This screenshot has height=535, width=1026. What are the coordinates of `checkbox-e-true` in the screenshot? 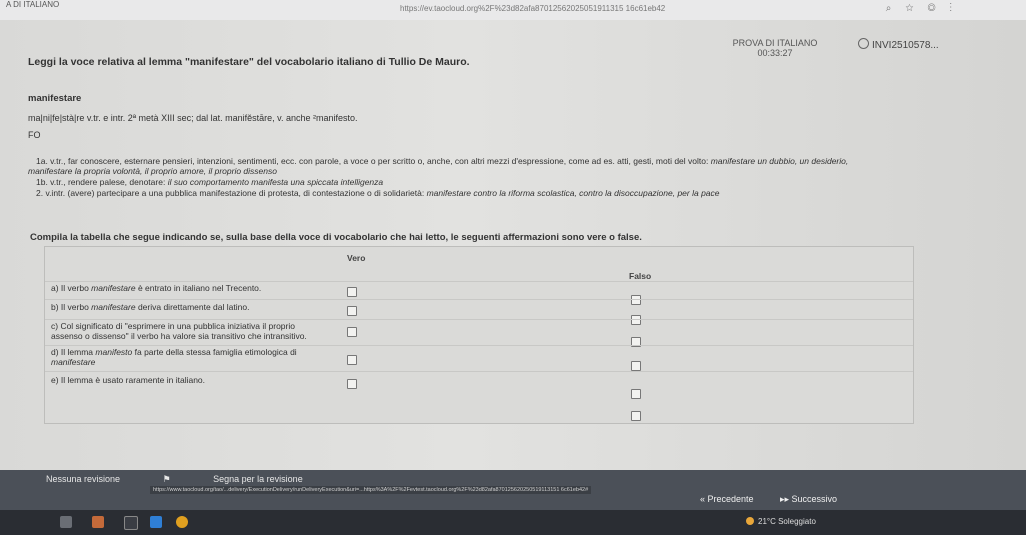 It's located at (352, 384).